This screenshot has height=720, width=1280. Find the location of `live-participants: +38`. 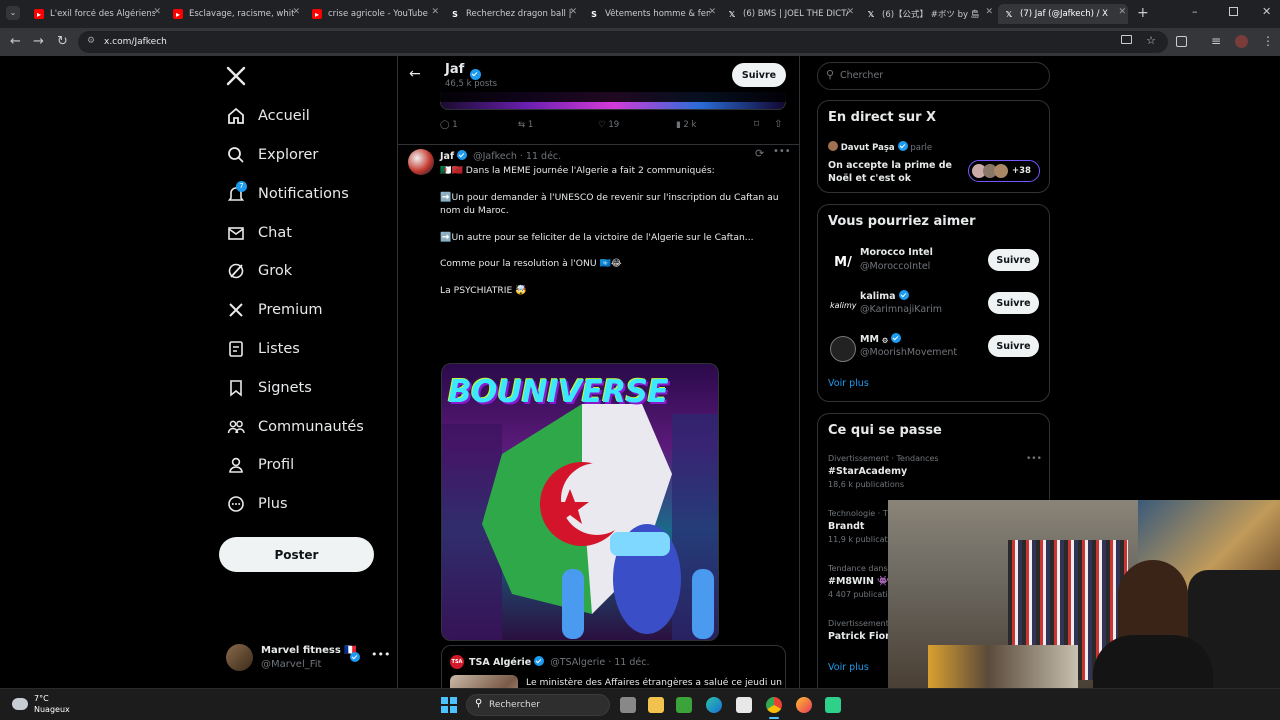

live-participants: +38 is located at coordinates (1004, 171).